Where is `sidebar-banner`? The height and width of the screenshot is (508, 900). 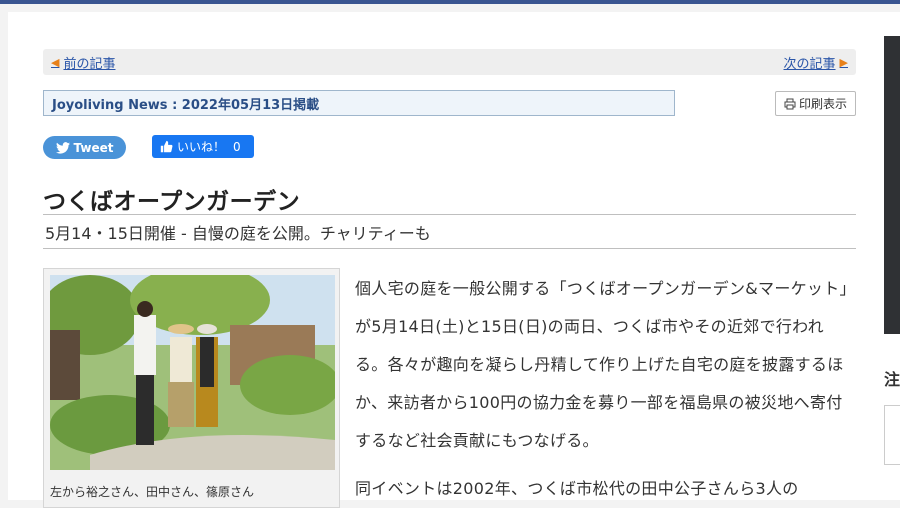
sidebar-banner is located at coordinates (892, 185).